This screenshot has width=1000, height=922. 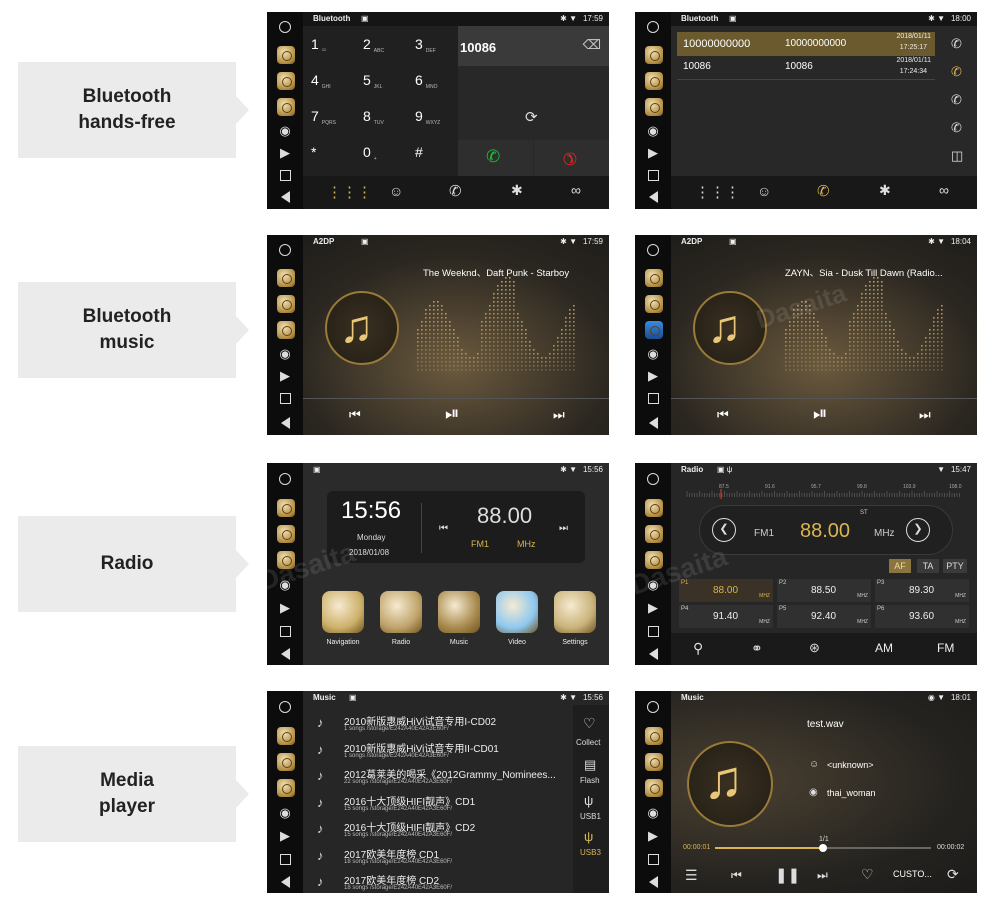 I want to click on link-tab-icon: ∞, so click(x=944, y=190).